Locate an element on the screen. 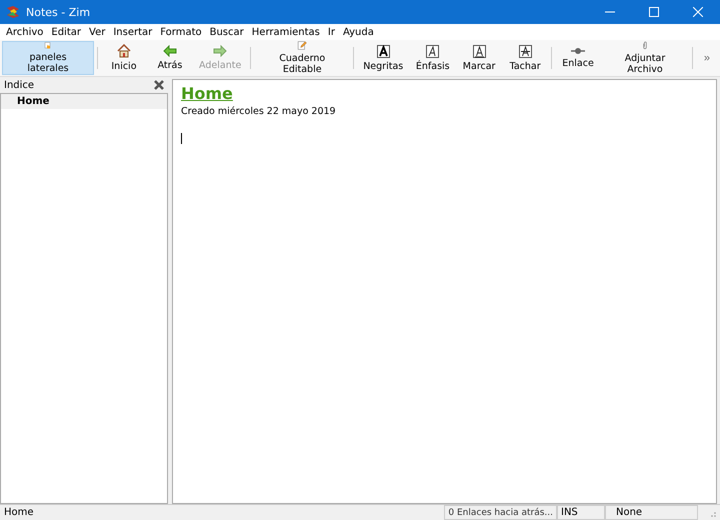 This screenshot has width=720, height=520. toolbar-button: Atrás is located at coordinates (169, 58).